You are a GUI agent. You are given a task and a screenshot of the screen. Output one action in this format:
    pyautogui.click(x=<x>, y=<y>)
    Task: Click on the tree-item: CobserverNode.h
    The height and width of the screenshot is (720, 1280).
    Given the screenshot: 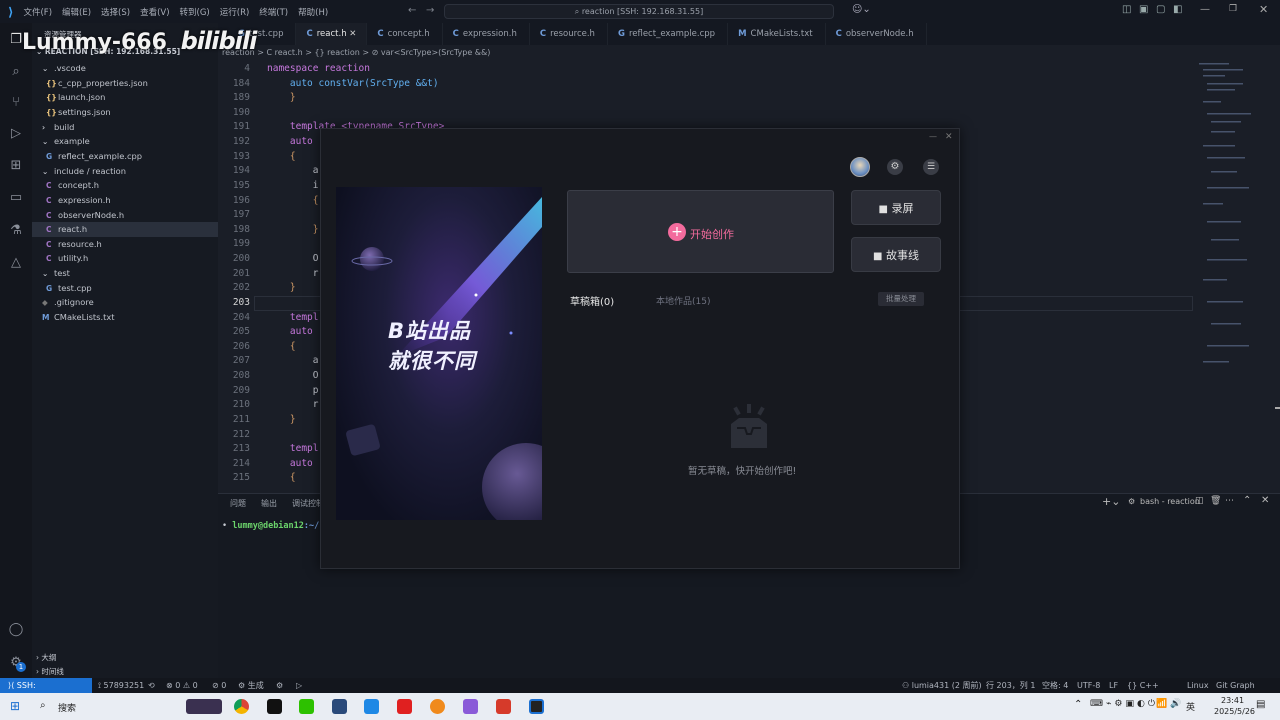 What is the action you would take?
    pyautogui.click(x=125, y=215)
    